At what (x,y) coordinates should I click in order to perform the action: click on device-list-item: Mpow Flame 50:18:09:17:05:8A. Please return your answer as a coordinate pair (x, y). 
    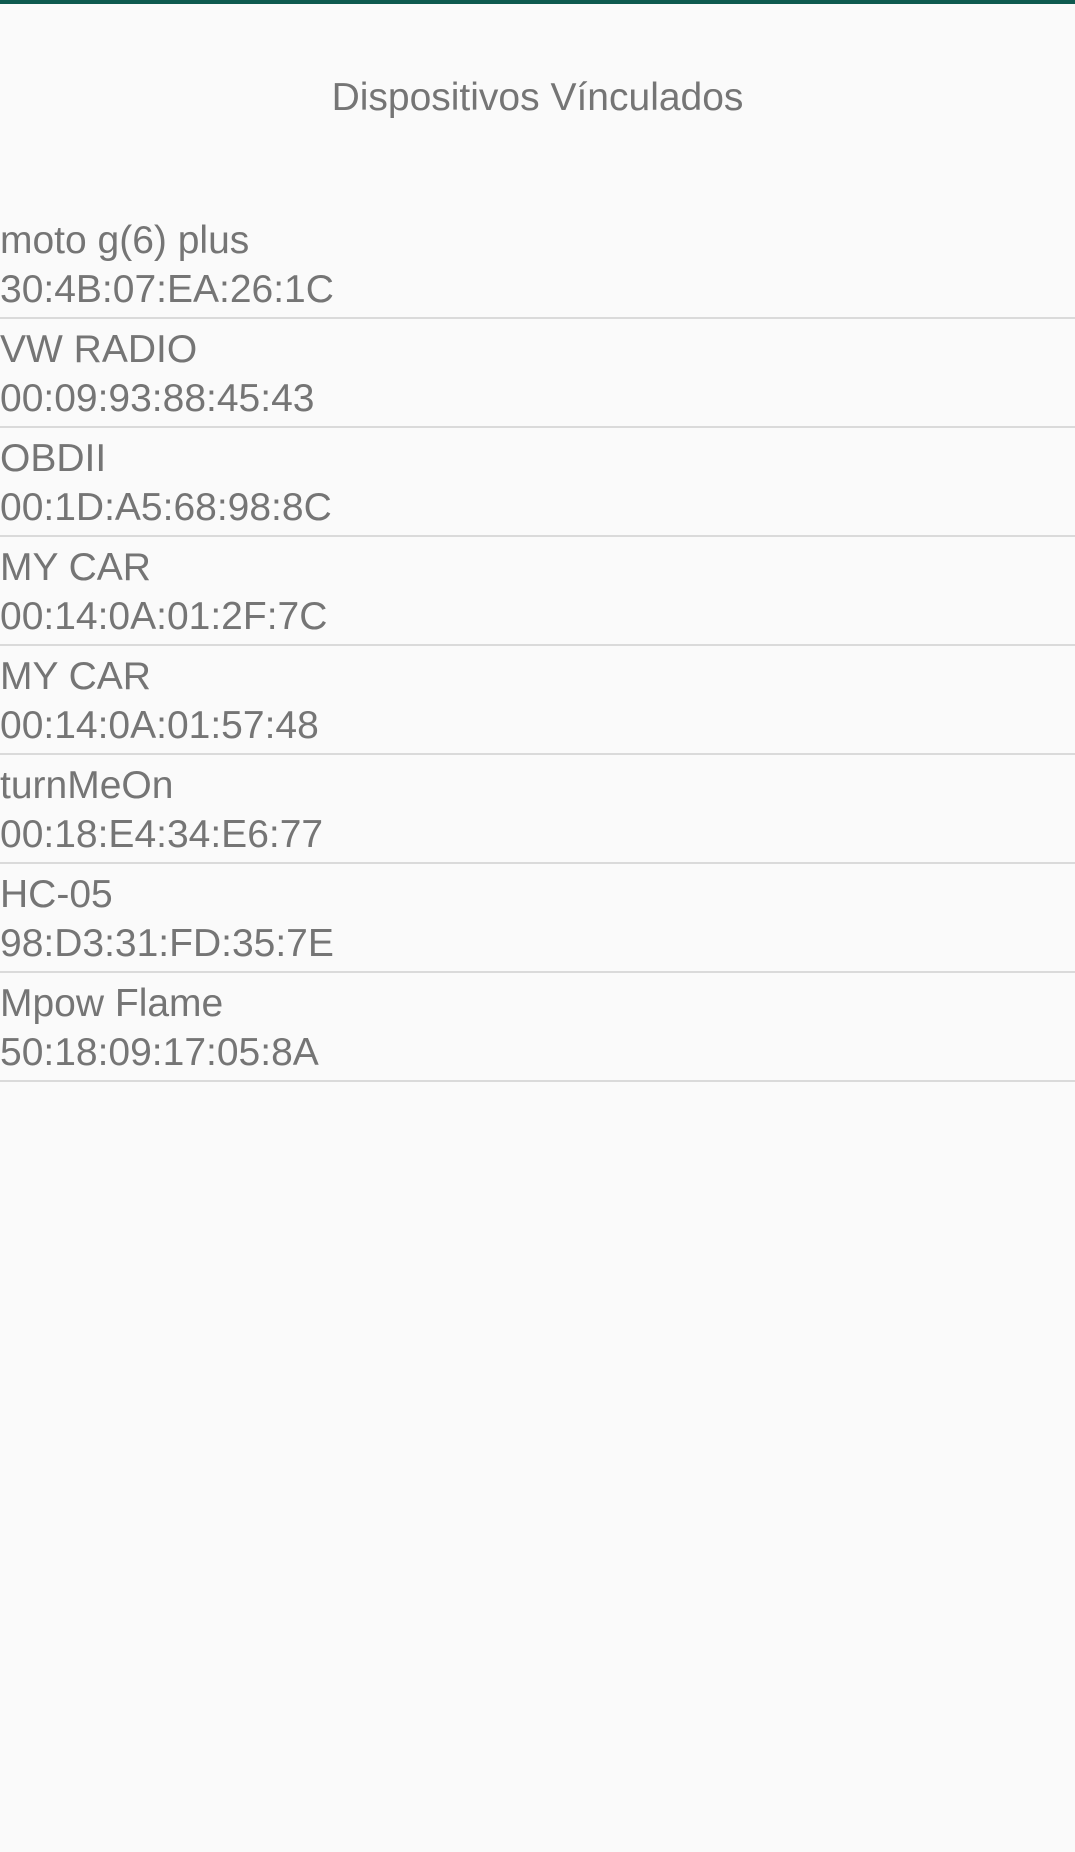
    Looking at the image, I should click on (537, 1027).